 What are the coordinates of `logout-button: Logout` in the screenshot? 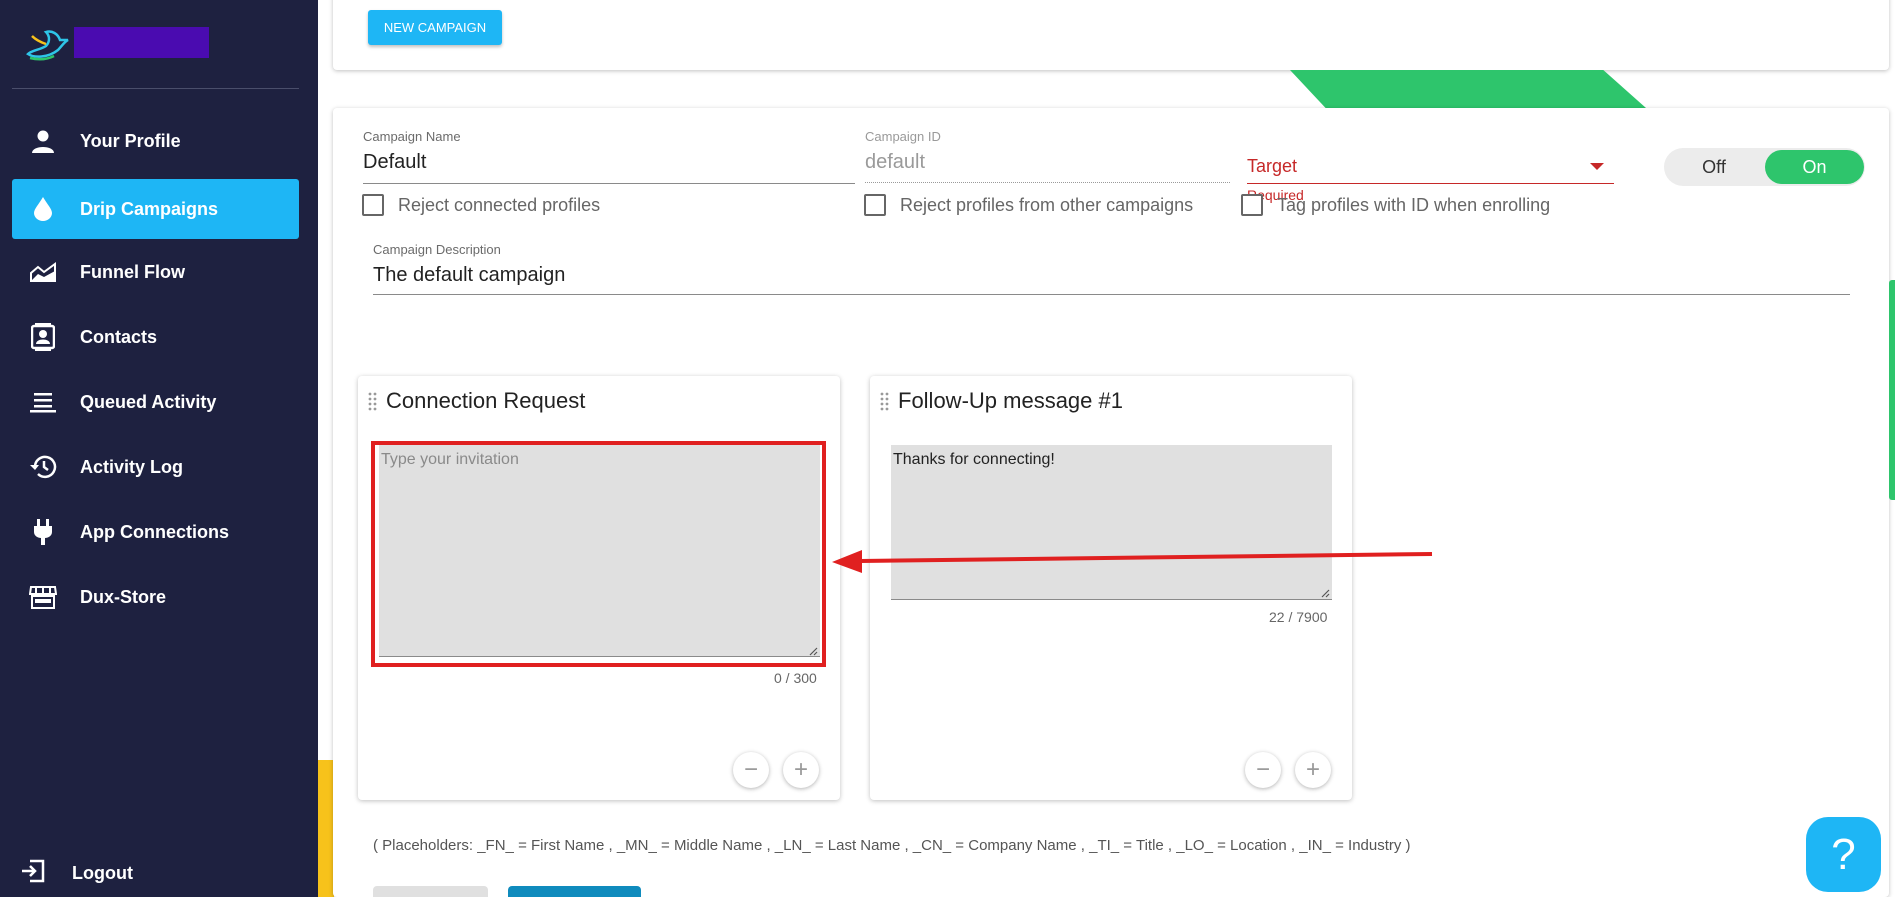 It's located at (76, 873).